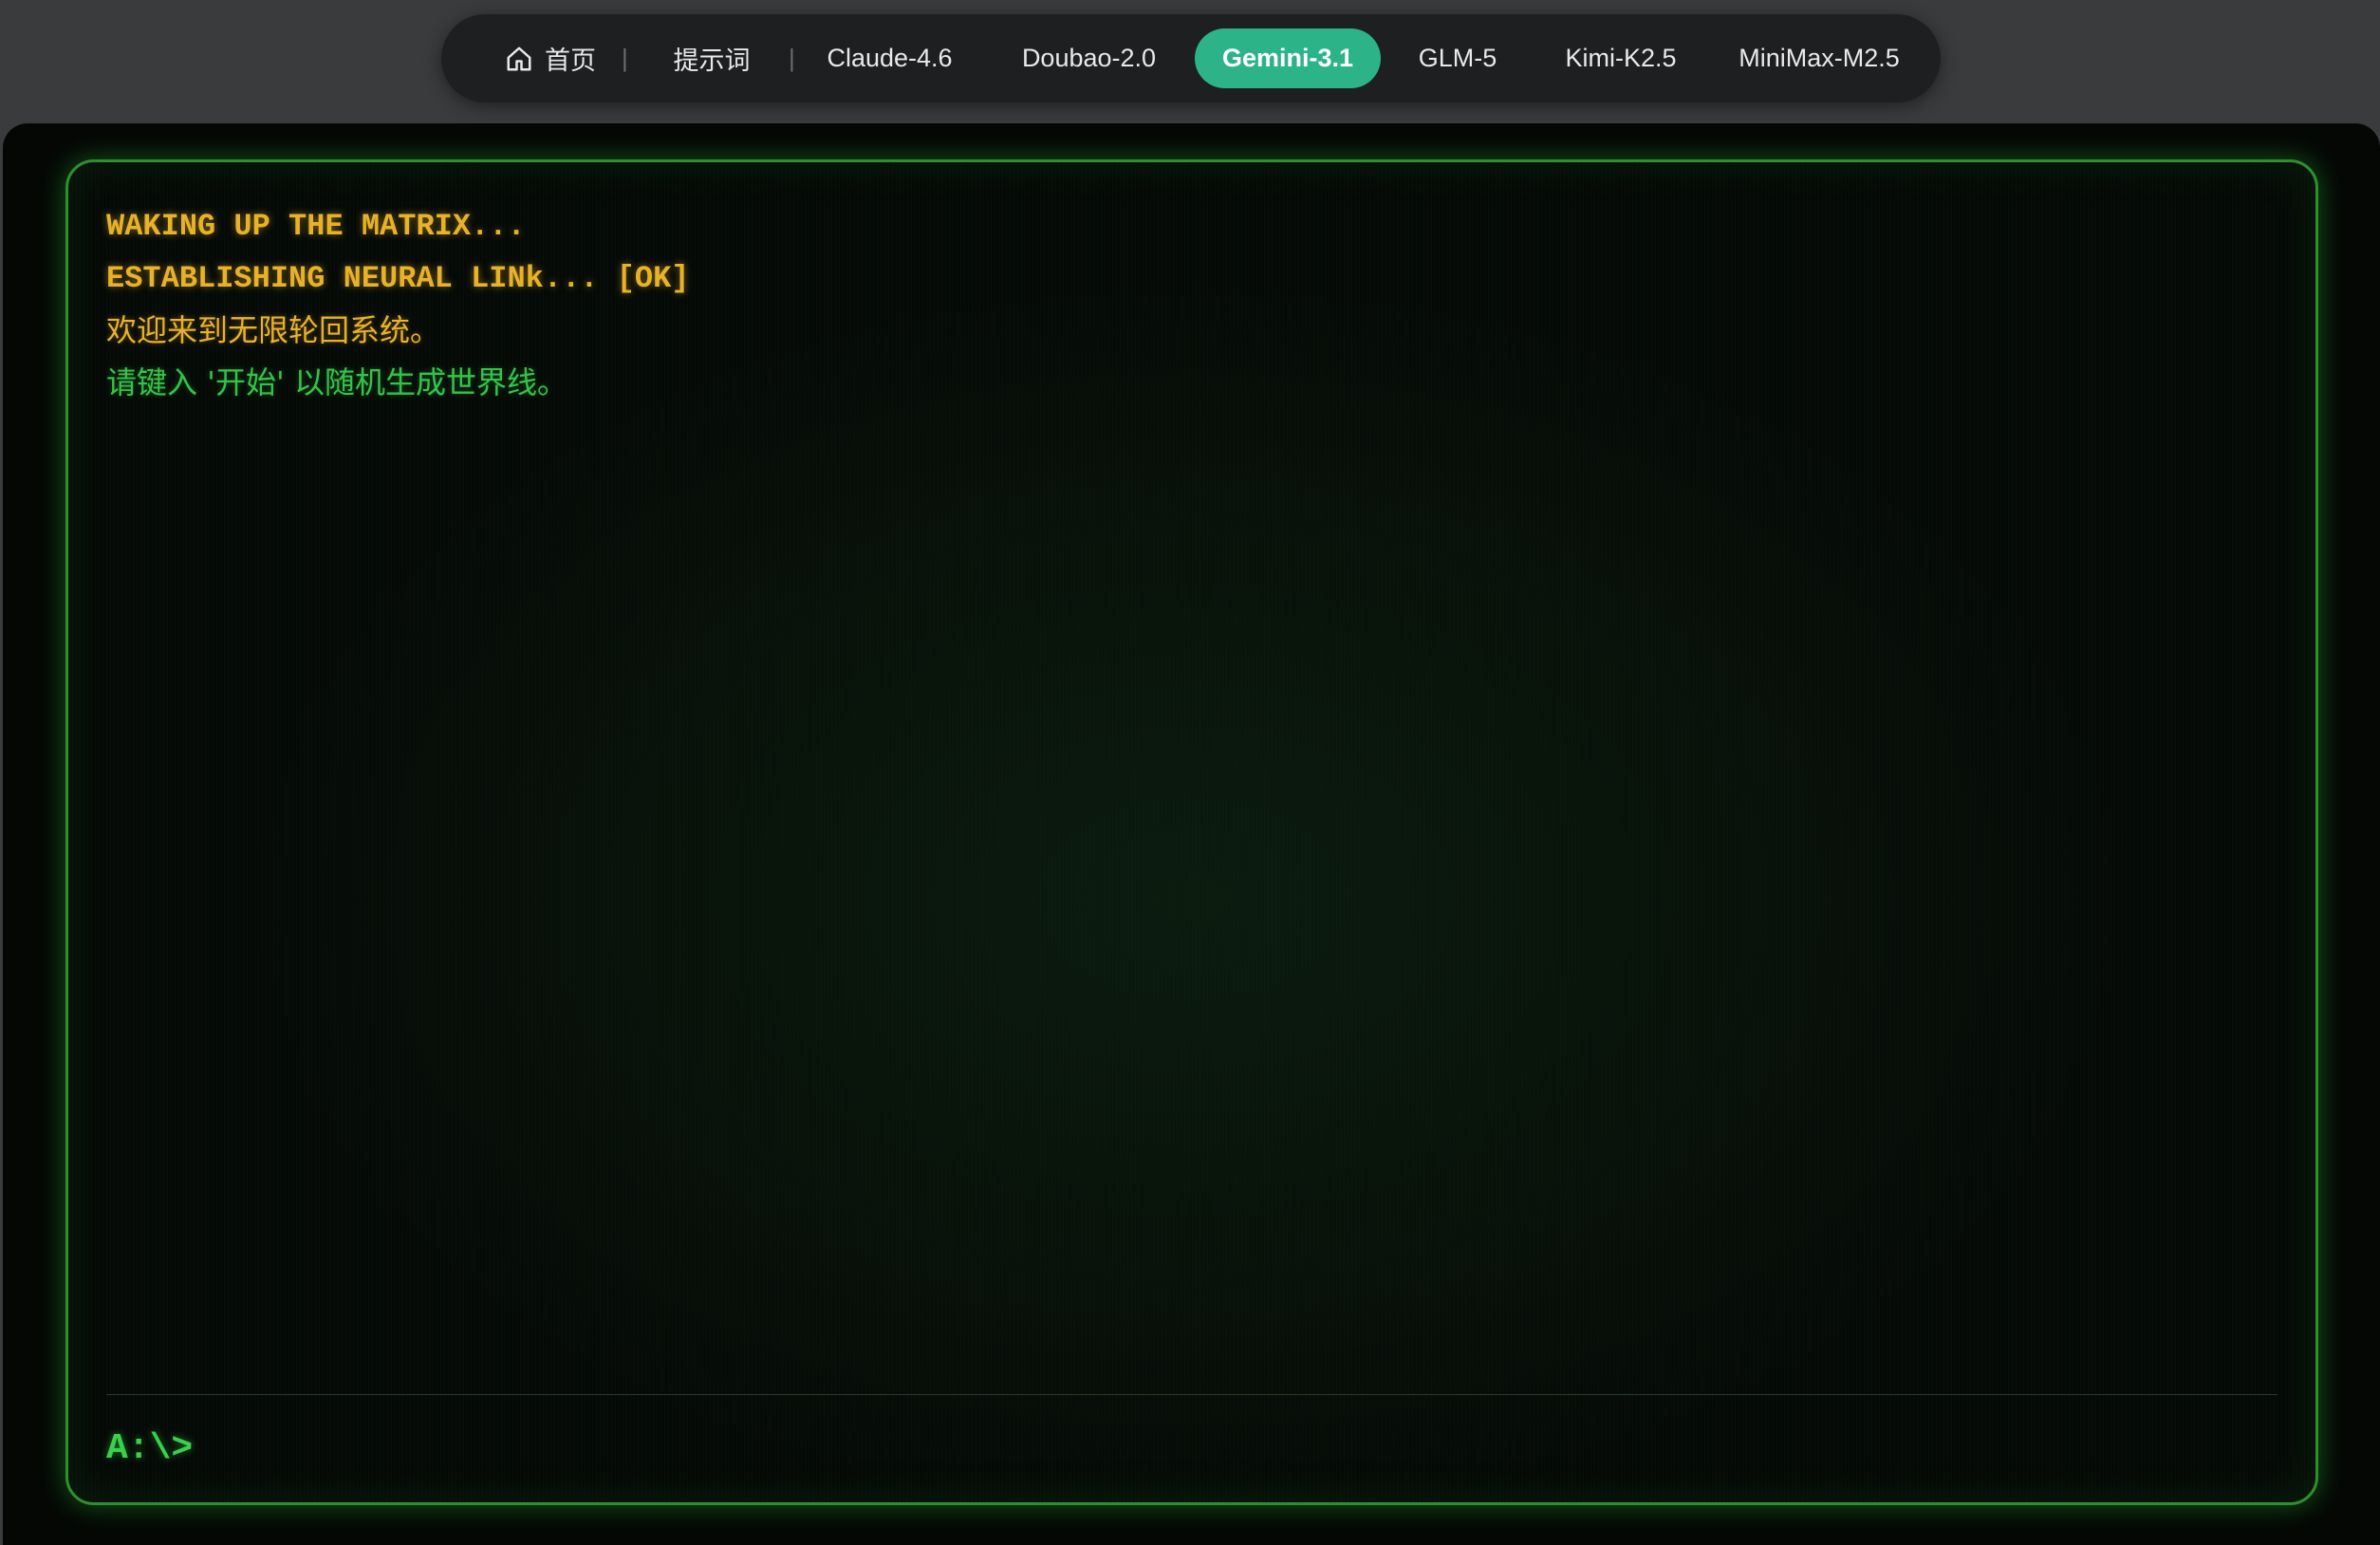  What do you see at coordinates (711, 58) in the screenshot?
I see `nav-prompts: 提示词` at bounding box center [711, 58].